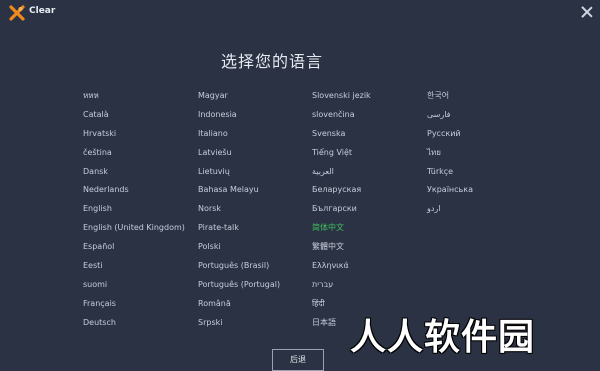  I want to click on language-option: Lietuvių, so click(239, 174).